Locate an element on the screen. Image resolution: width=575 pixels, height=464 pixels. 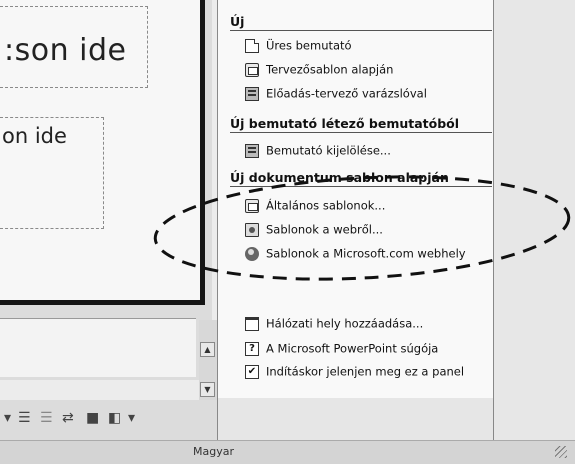
body-placeholder: on ide is located at coordinates (52, 173).